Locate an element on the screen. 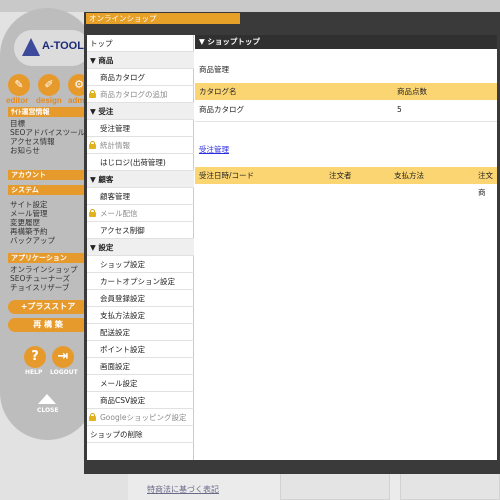 This screenshot has width=500, height=500. nav-item-label: 商品CSV設定 is located at coordinates (123, 400).